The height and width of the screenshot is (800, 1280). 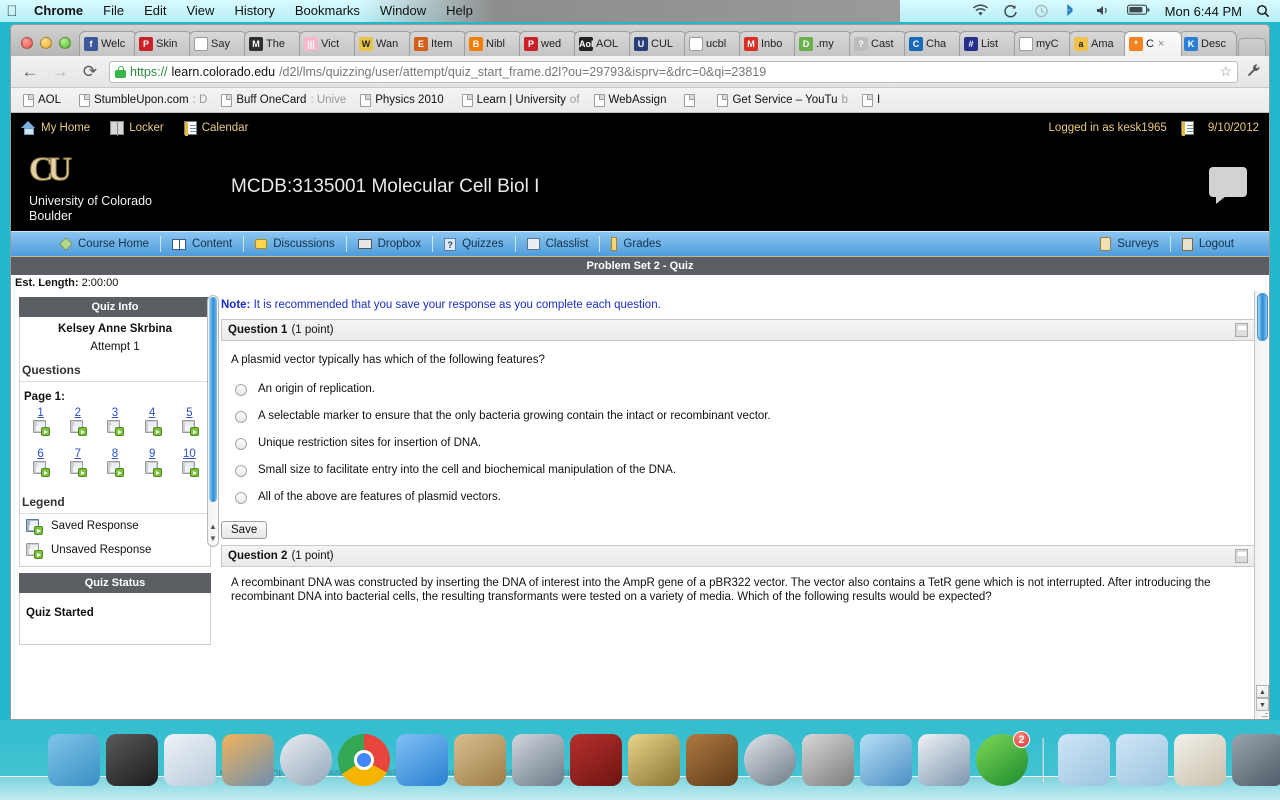 I want to click on dock-icon-spotify: 2, so click(x=1003, y=758).